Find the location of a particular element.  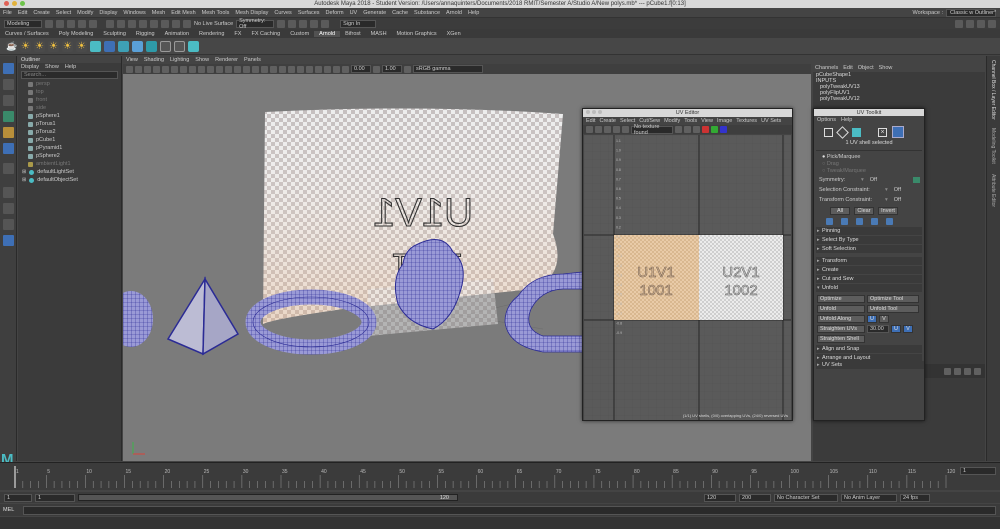

shelf-tab-animation: Animation is located at coordinates (177, 34).